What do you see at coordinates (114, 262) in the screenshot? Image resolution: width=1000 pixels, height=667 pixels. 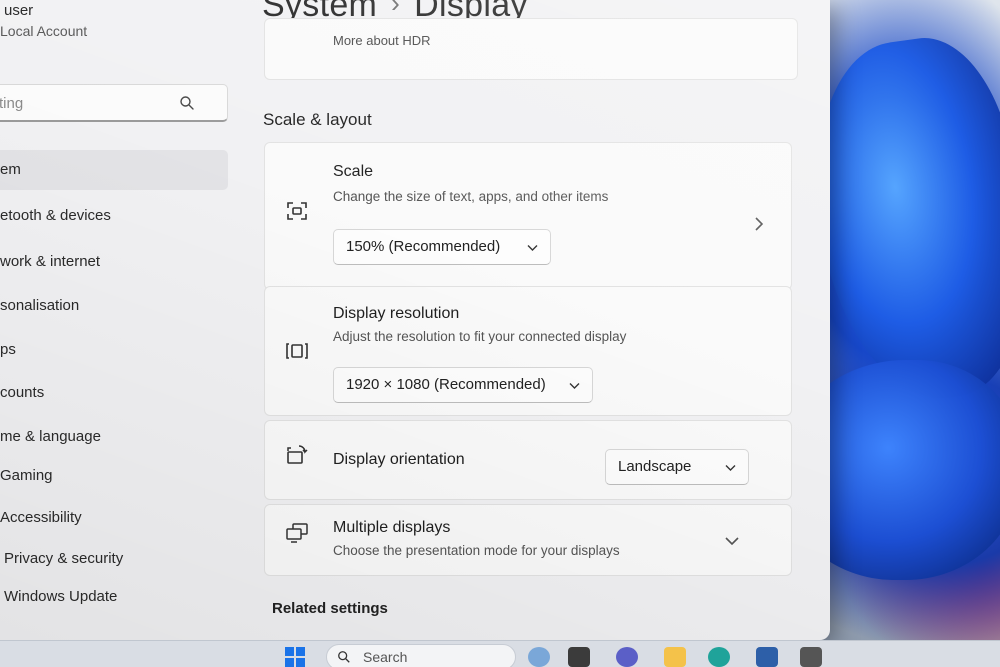 I see `sidebar-item-network-internet: work & internet` at bounding box center [114, 262].